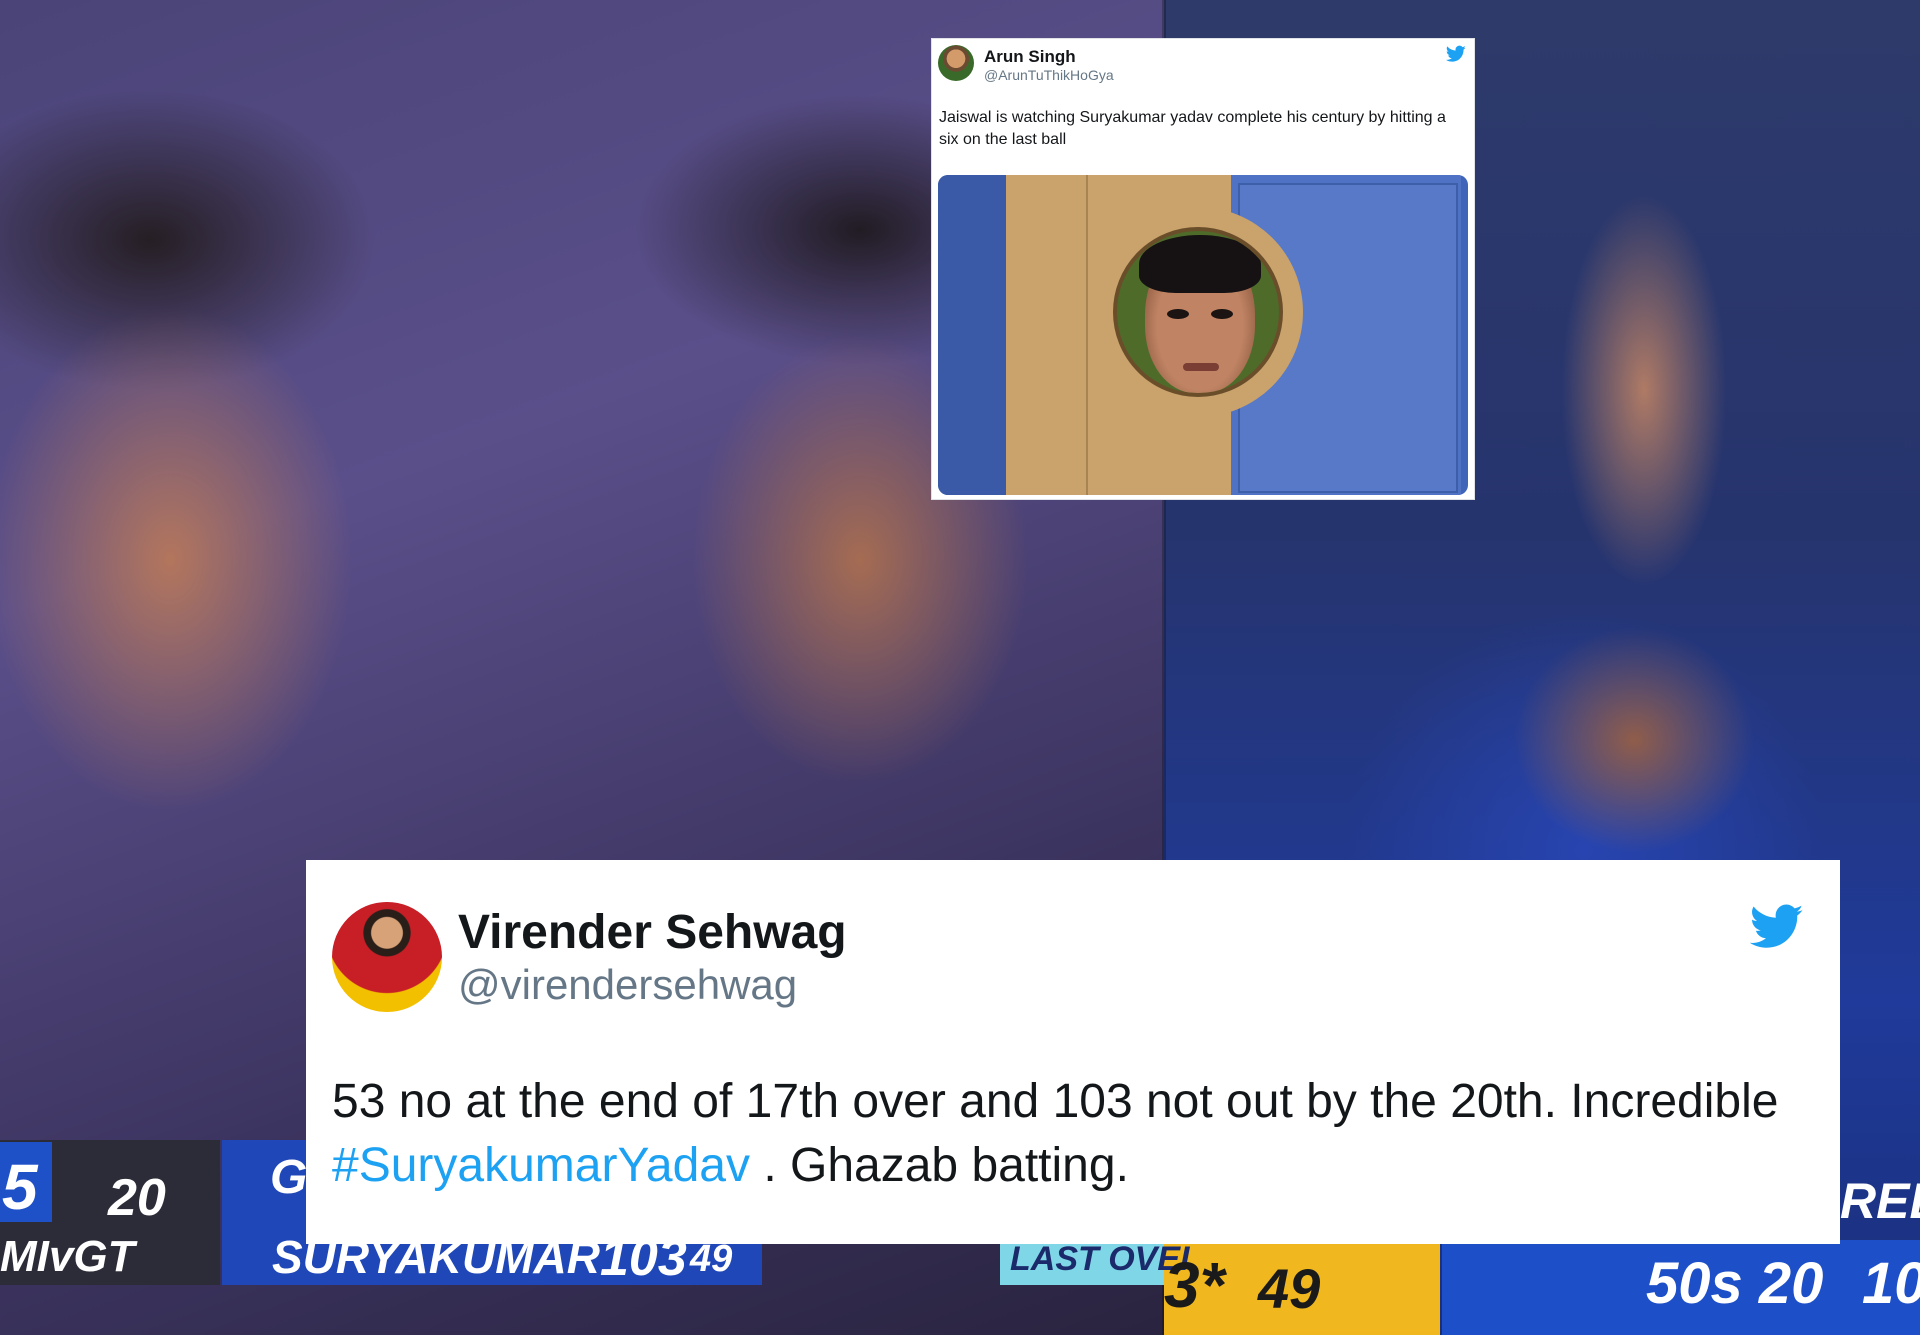 The height and width of the screenshot is (1335, 1920). I want to click on tweet-author-handle: @ArunTuThikHoGya, so click(1049, 75).